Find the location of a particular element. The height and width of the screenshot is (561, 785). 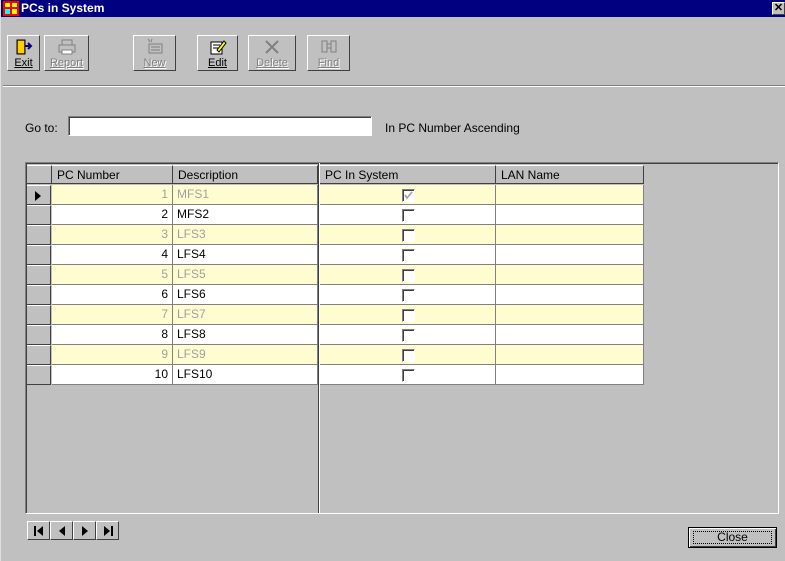

close-button: Close is located at coordinates (732, 537).